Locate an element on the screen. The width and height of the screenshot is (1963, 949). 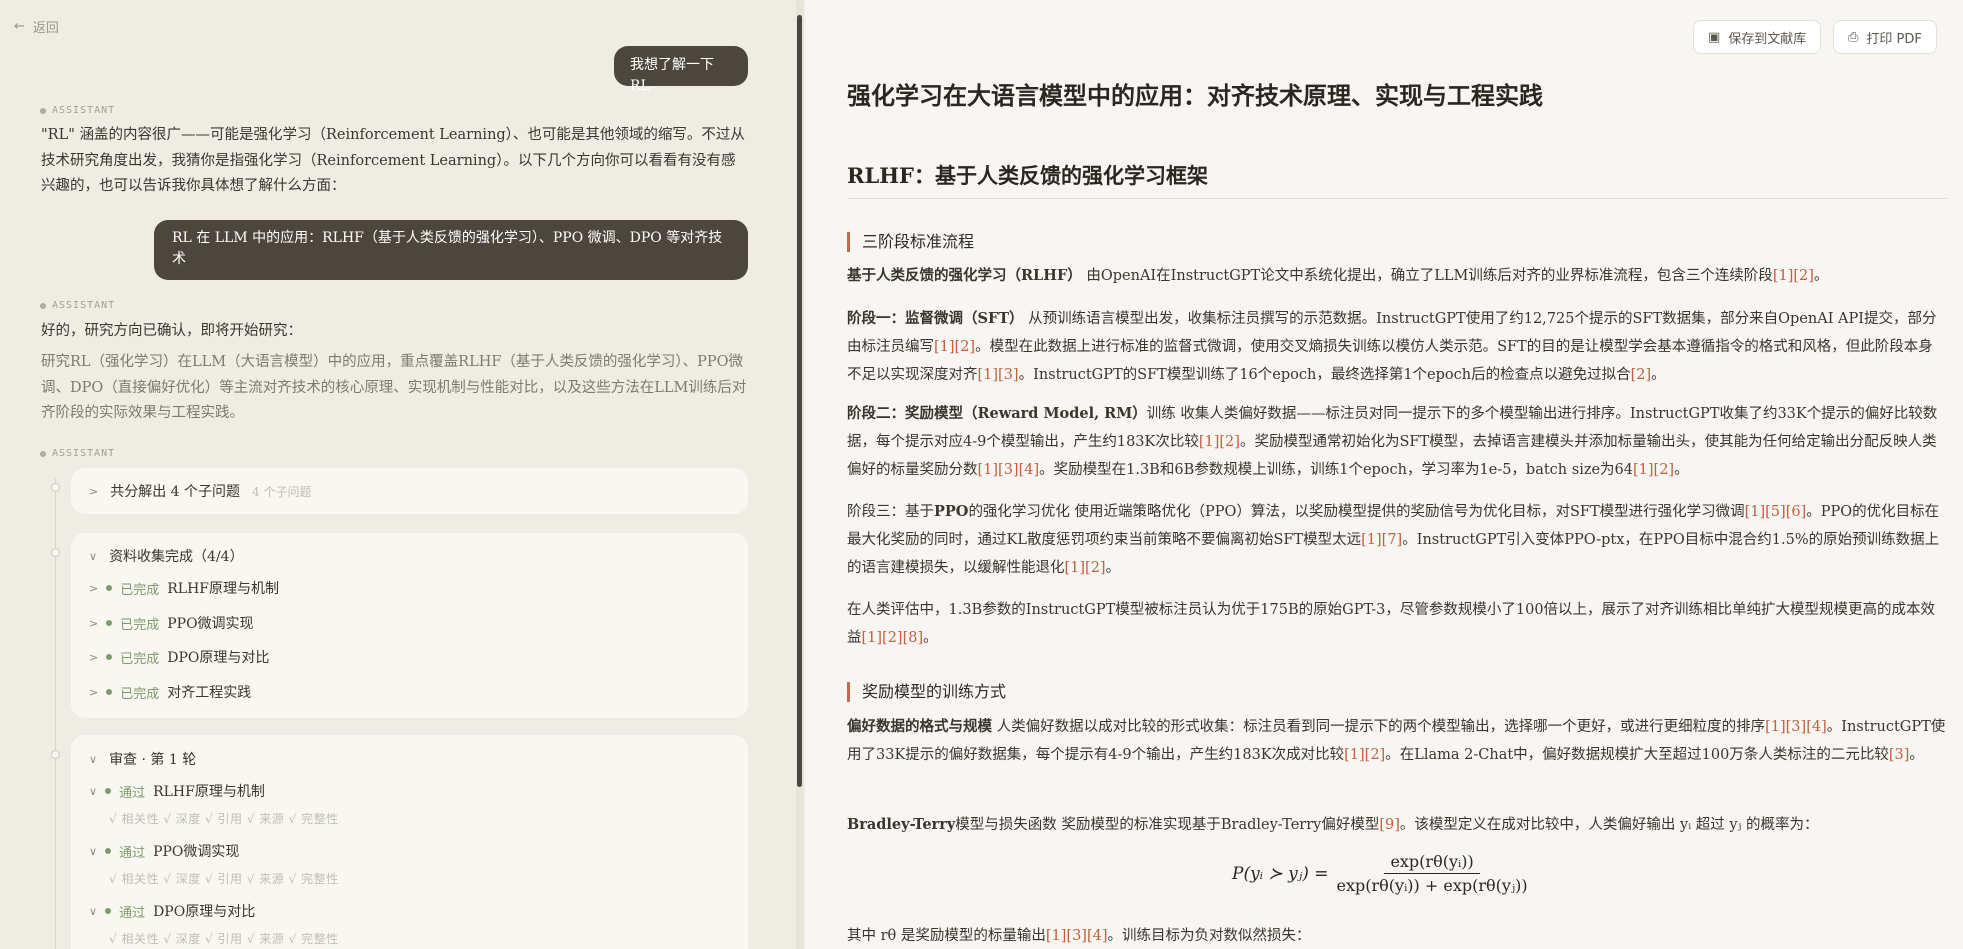
scrollbar-thumb is located at coordinates (799, 401).